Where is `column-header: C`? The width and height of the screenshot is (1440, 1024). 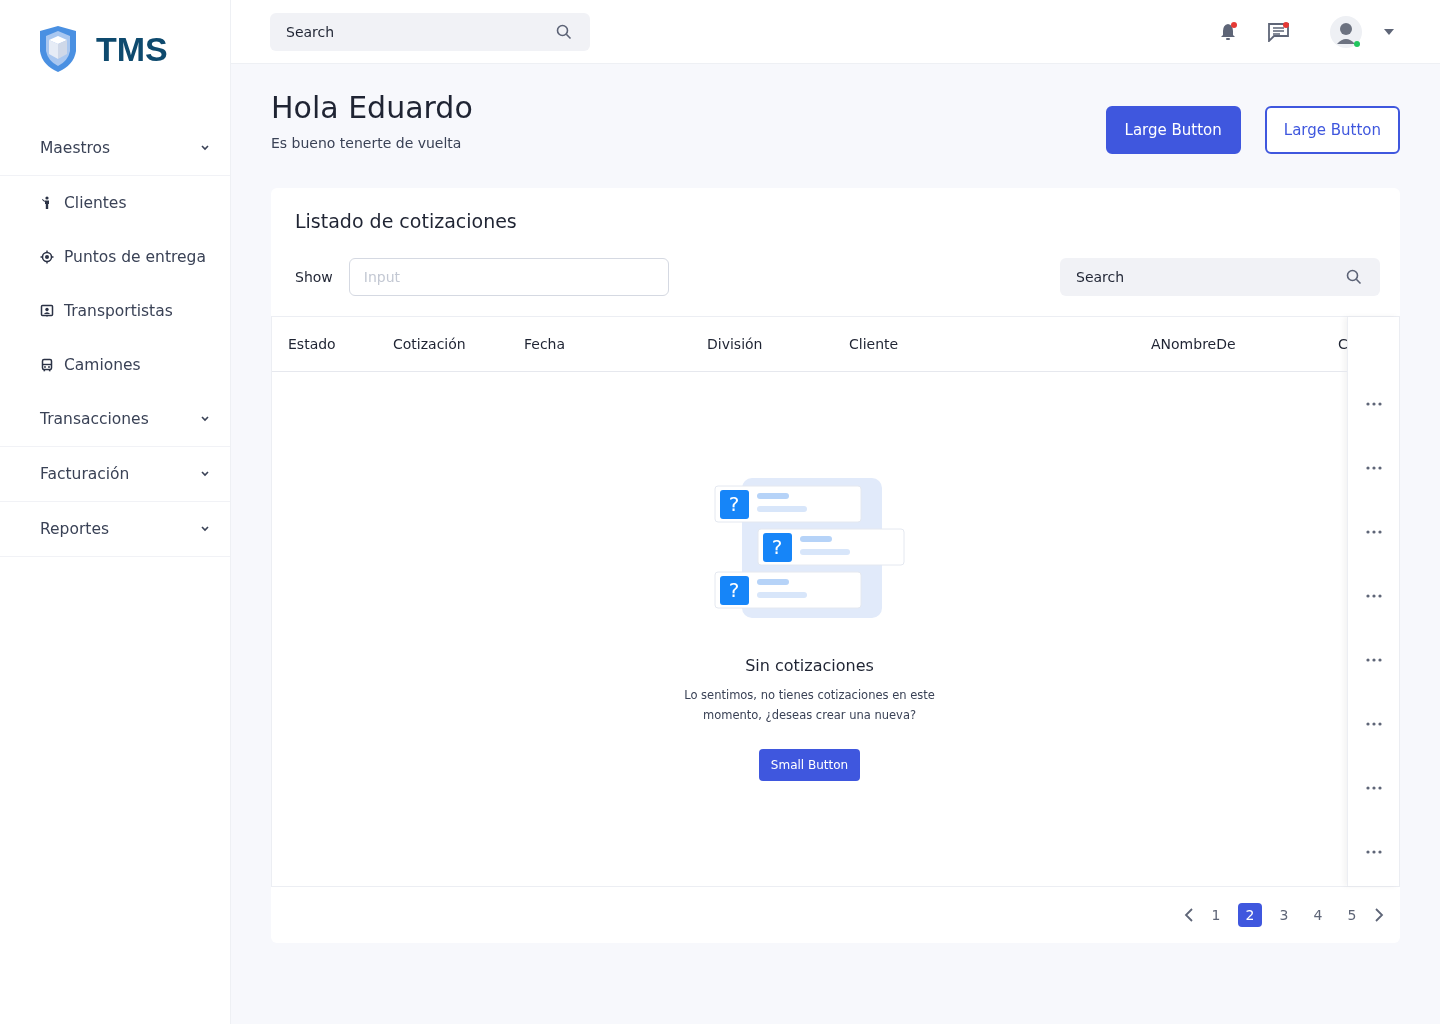 column-header: C is located at coordinates (1343, 344).